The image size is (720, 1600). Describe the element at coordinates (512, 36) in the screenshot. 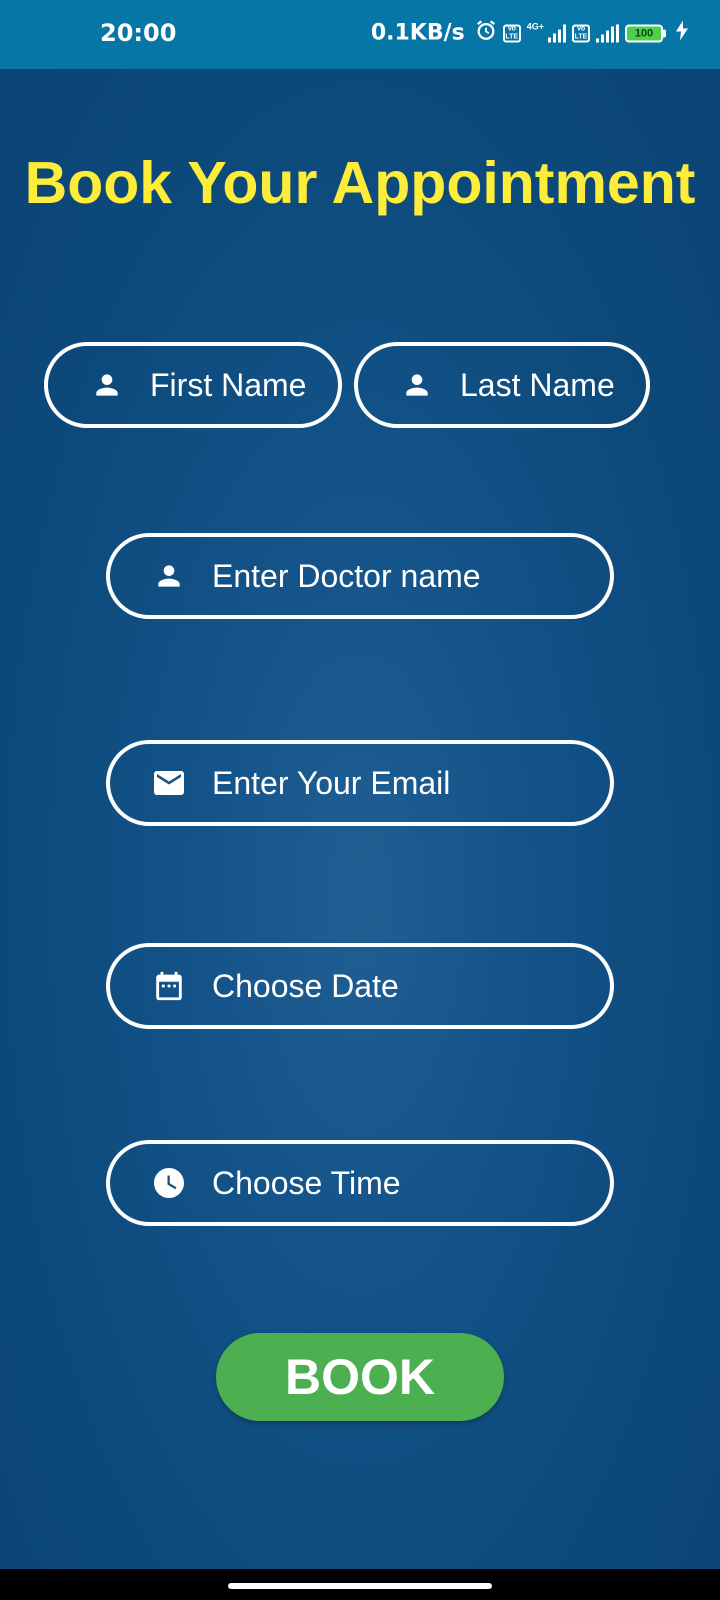

I see `volte-bottom-label: LTE` at that location.